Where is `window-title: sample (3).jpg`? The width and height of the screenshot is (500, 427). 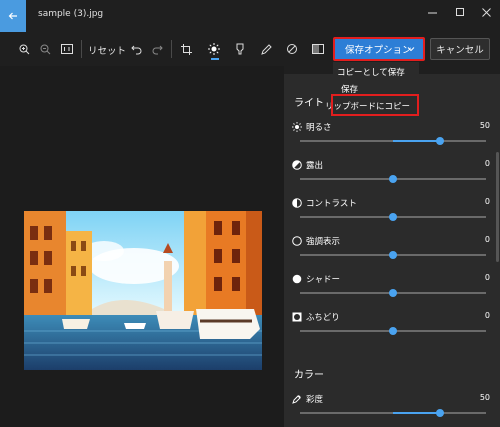
window-title: sample (3).jpg is located at coordinates (71, 14).